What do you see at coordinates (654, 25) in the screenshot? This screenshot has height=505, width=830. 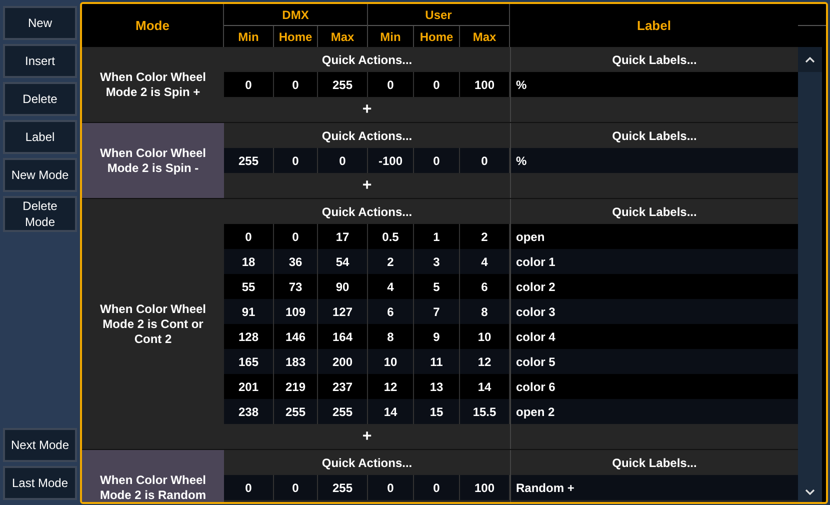 I see `column-header: Label` at bounding box center [654, 25].